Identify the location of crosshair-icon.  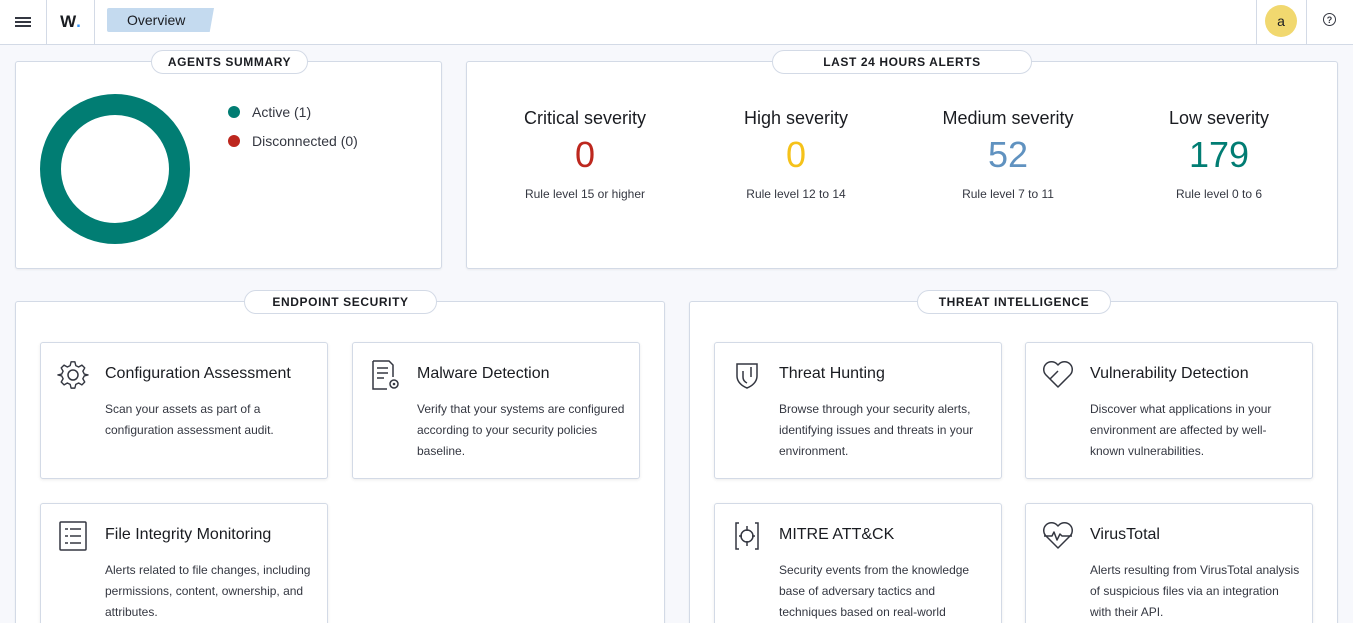
(747, 536).